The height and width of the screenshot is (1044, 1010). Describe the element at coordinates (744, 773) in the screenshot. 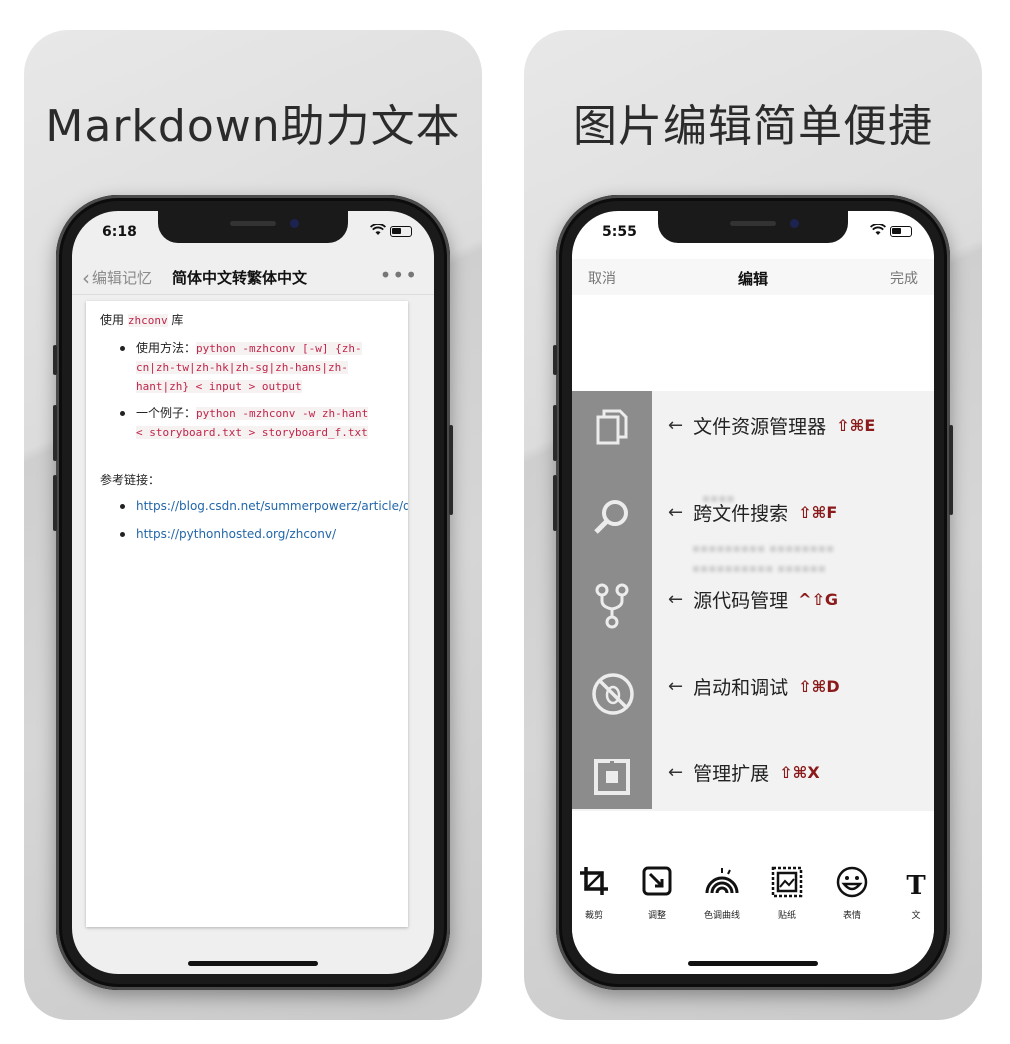

I see `shortcut-hint: ← 管理扩展 ⇧⌘X` at that location.